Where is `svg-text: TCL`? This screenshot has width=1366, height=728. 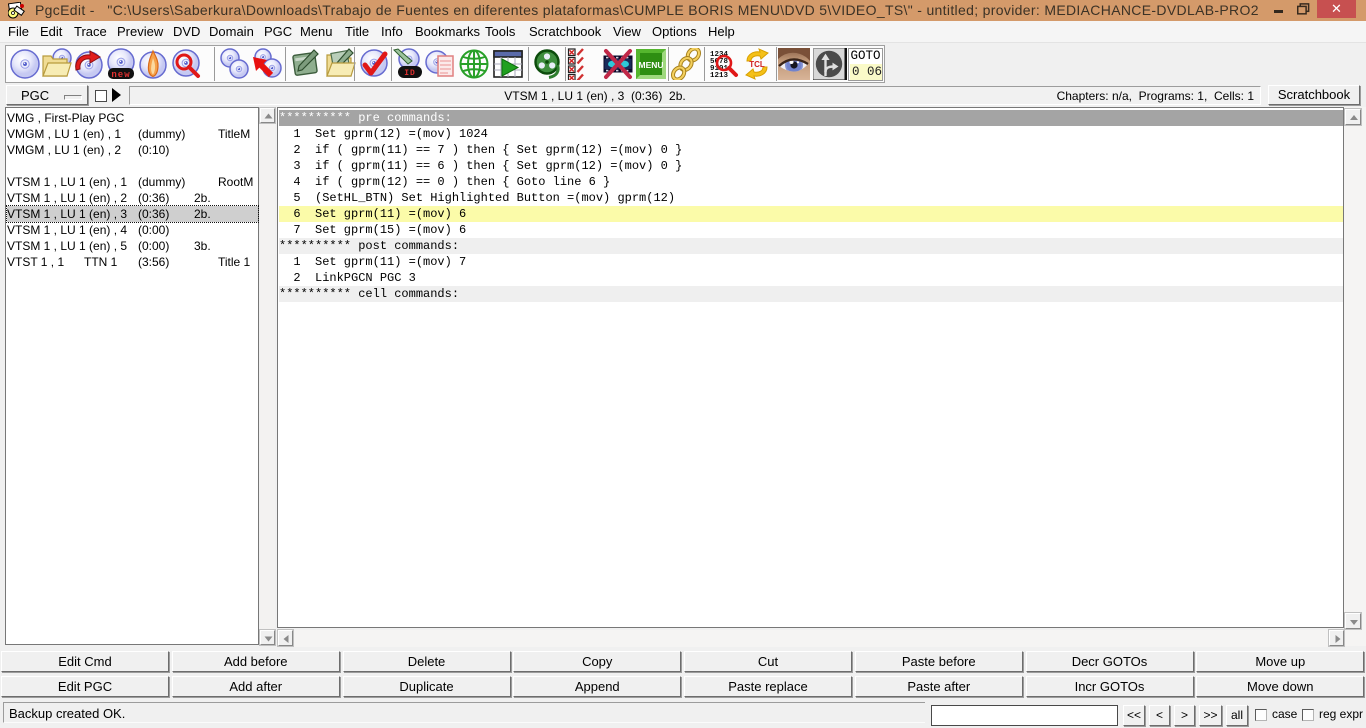 svg-text: TCL is located at coordinates (757, 64).